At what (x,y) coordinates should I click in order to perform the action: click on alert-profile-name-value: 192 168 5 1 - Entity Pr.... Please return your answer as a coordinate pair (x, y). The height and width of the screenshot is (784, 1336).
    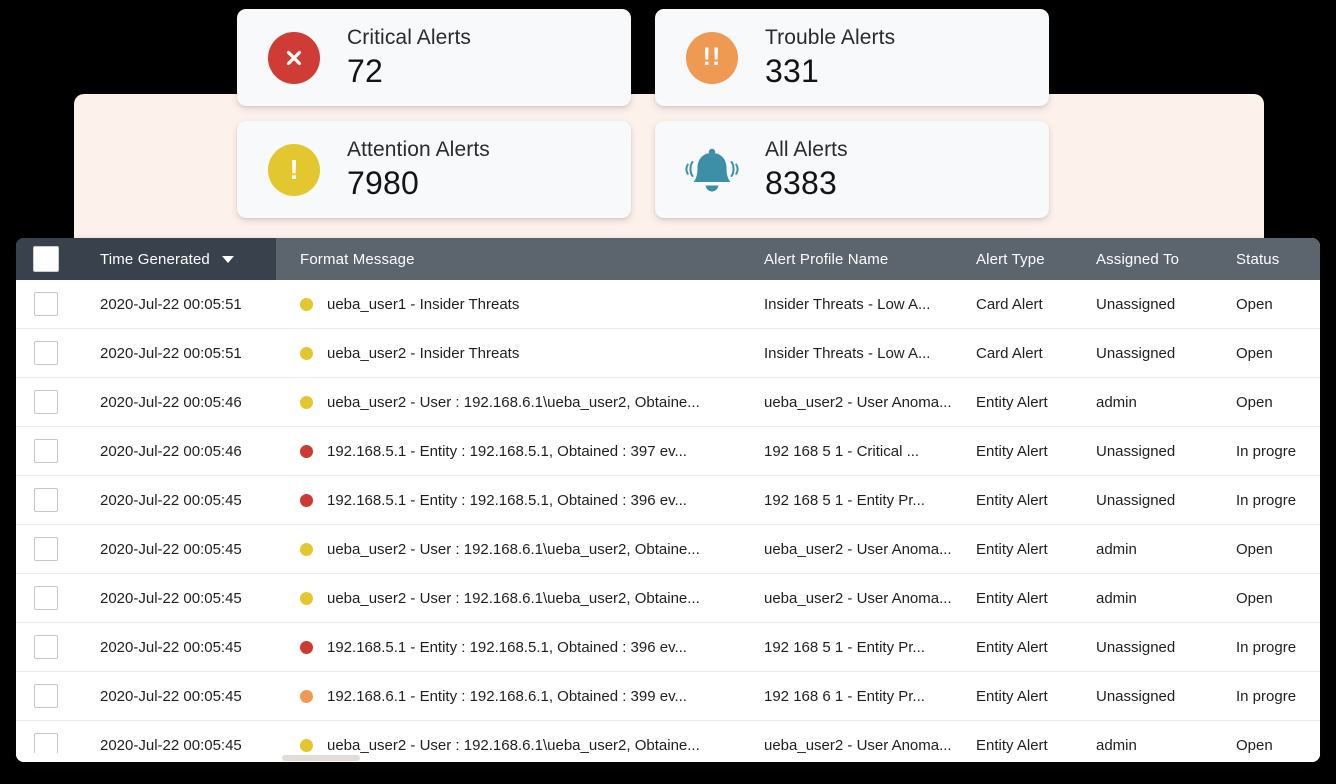
    Looking at the image, I should click on (844, 500).